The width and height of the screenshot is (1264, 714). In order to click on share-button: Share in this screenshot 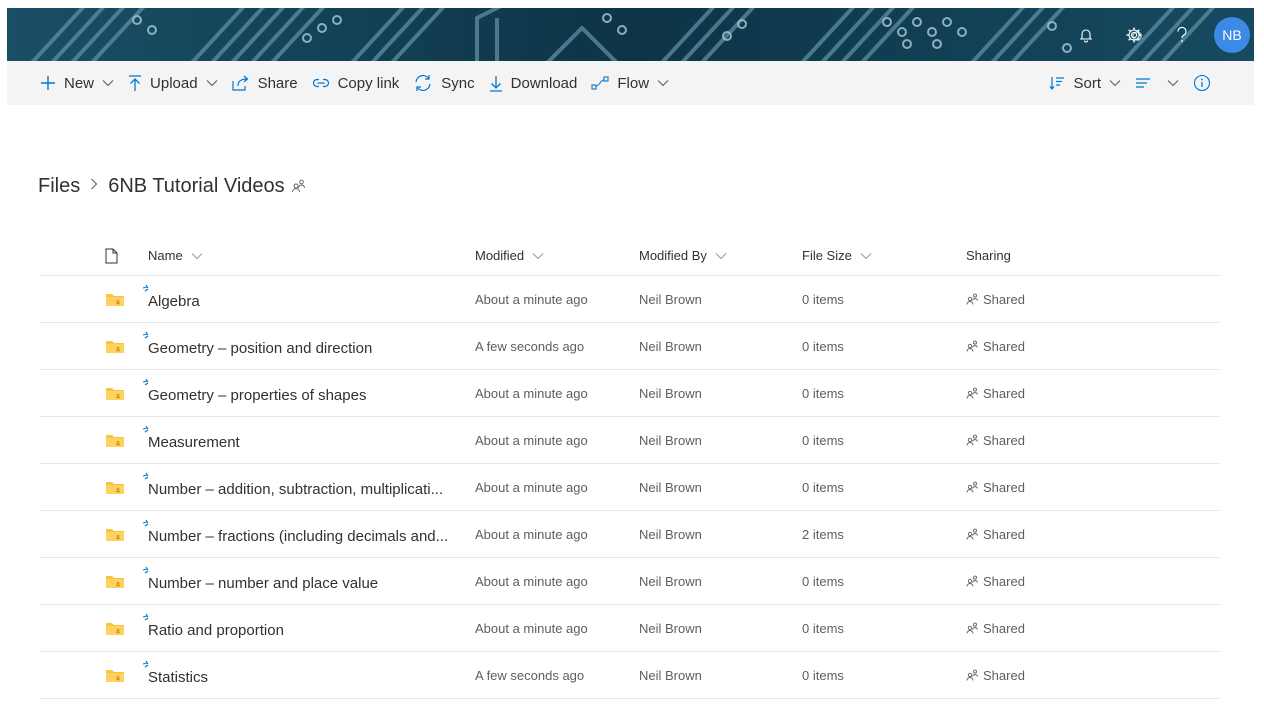, I will do `click(265, 83)`.